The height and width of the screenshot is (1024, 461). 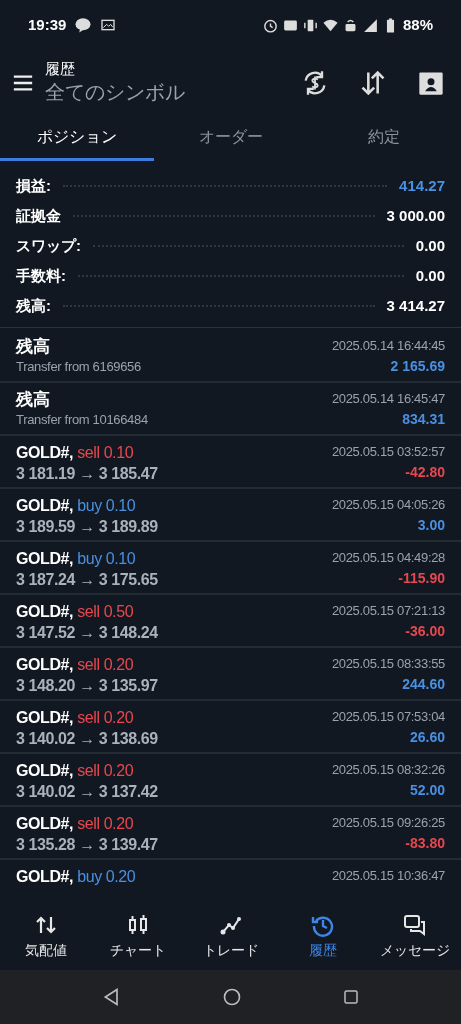 What do you see at coordinates (87, 633) in the screenshot?
I see `price-text: 3 147.52 → 3 148.24` at bounding box center [87, 633].